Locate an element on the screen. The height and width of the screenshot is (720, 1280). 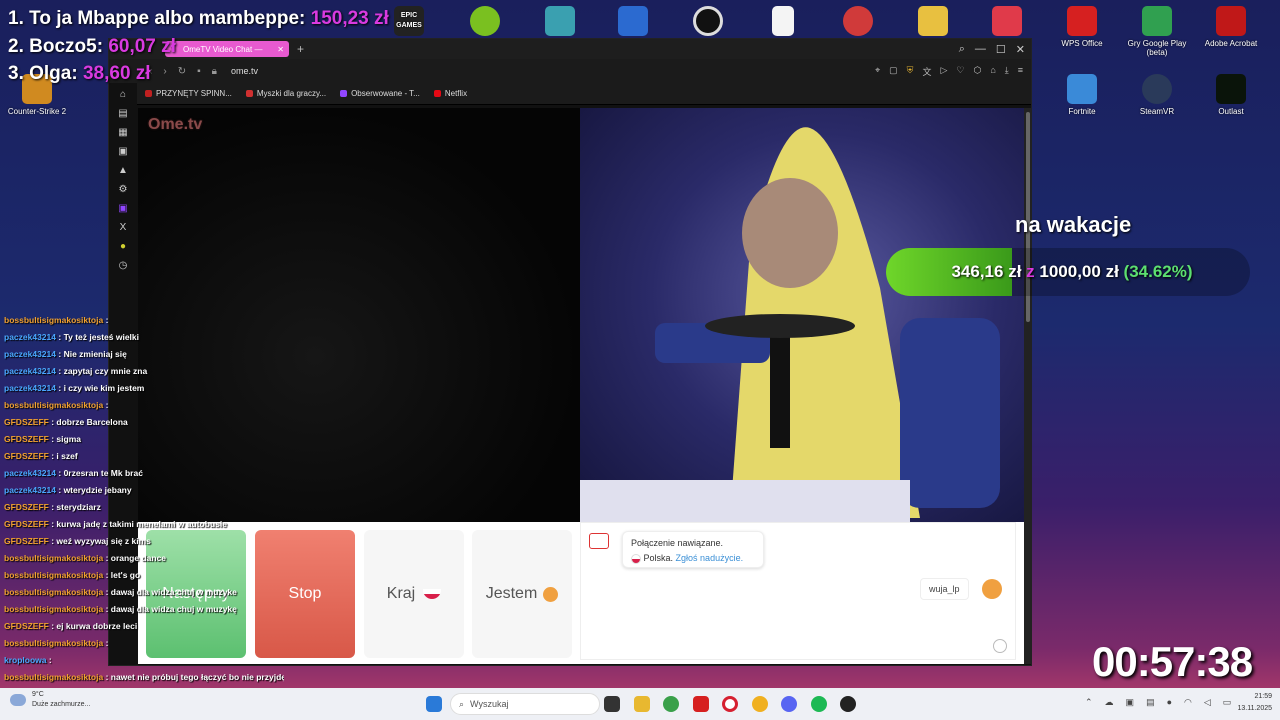
desktop-icon-game is located at coordinates (560, 22).